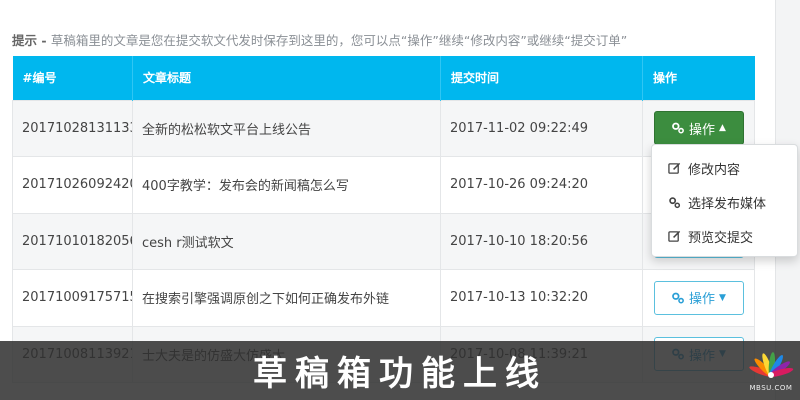 The image size is (800, 400). I want to click on row-title: 全新的松松软文平台上线公告, so click(286, 128).